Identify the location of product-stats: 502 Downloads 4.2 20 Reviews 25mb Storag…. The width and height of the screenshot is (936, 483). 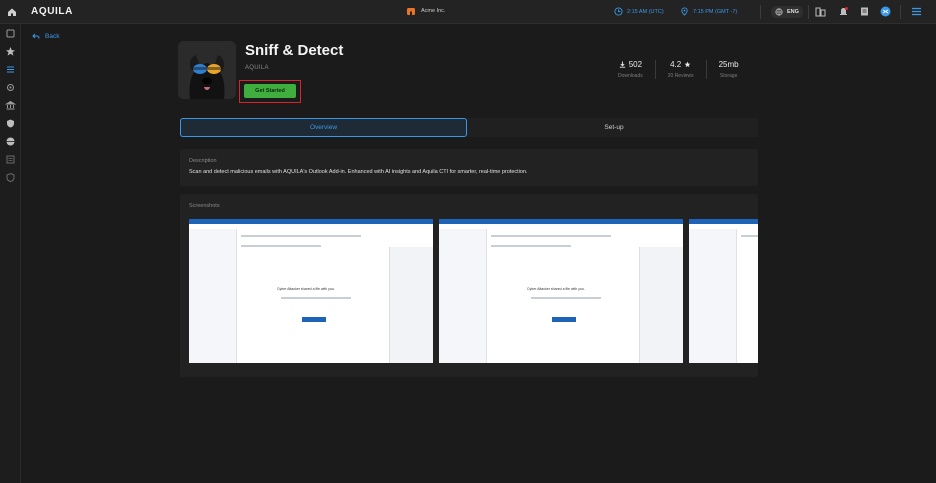
(672, 69).